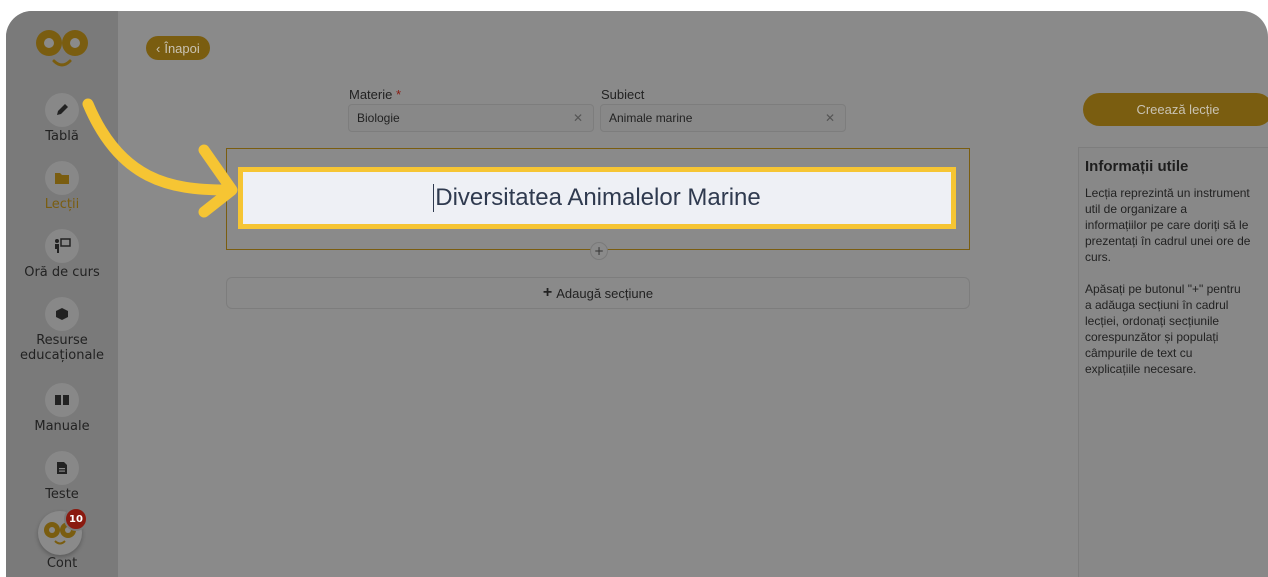 The image size is (1268, 577). What do you see at coordinates (160, 158) in the screenshot?
I see `tutorial-arrow-icon` at bounding box center [160, 158].